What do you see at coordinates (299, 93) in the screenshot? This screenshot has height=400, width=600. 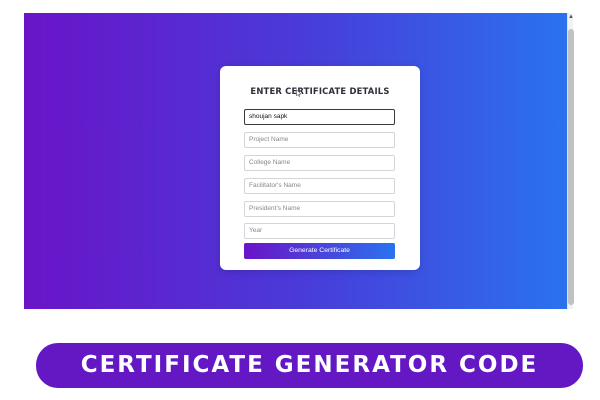 I see `mouse-pointer-icon` at bounding box center [299, 93].